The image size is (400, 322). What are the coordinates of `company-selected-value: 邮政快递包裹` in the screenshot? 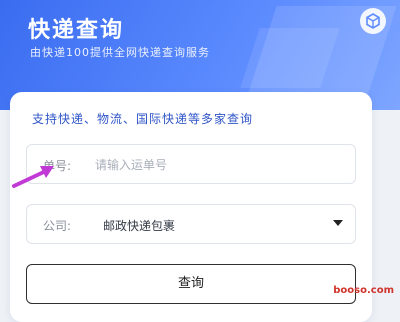 It's located at (139, 226).